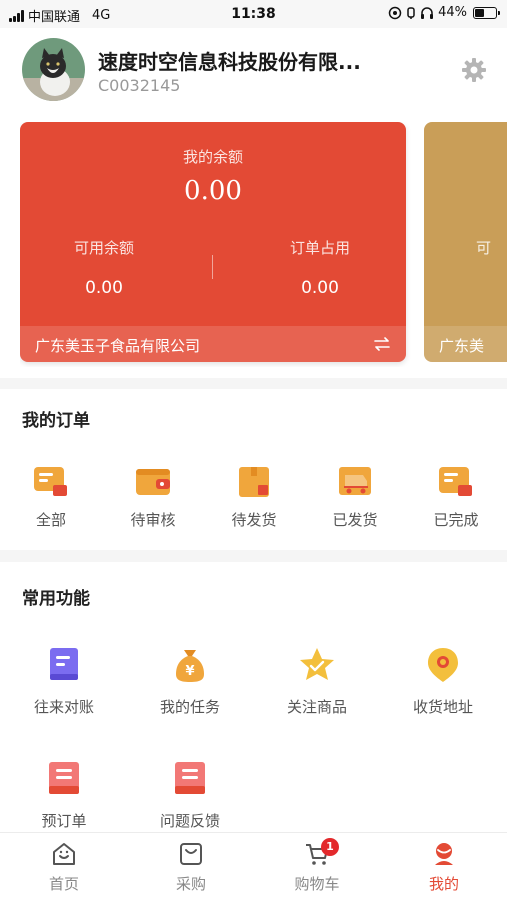  I want to click on func-feedback: 问题反馈, so click(190, 795).